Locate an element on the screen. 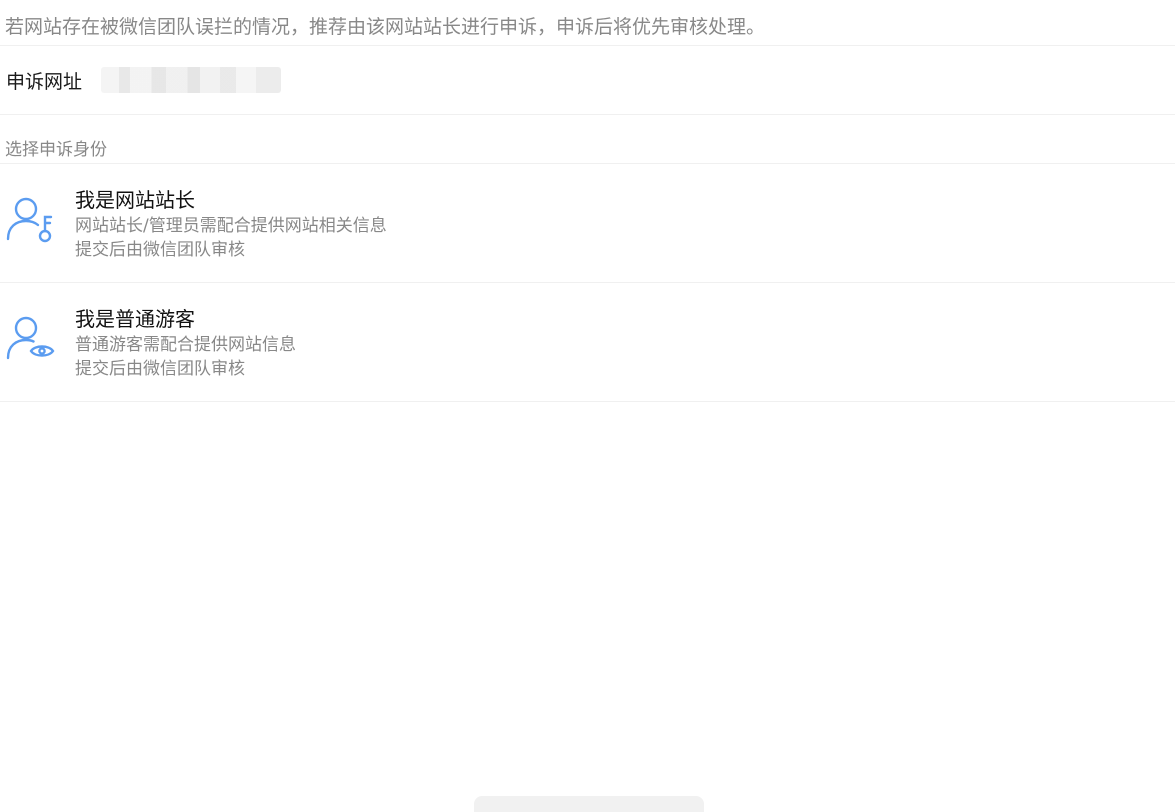 Image resolution: width=1175 pixels, height=812 pixels. option-site-owner: 我是网站站长 网站站长/管理员需配合提供网站相关信息 提交后由微信团队审核 is located at coordinates (587, 223).